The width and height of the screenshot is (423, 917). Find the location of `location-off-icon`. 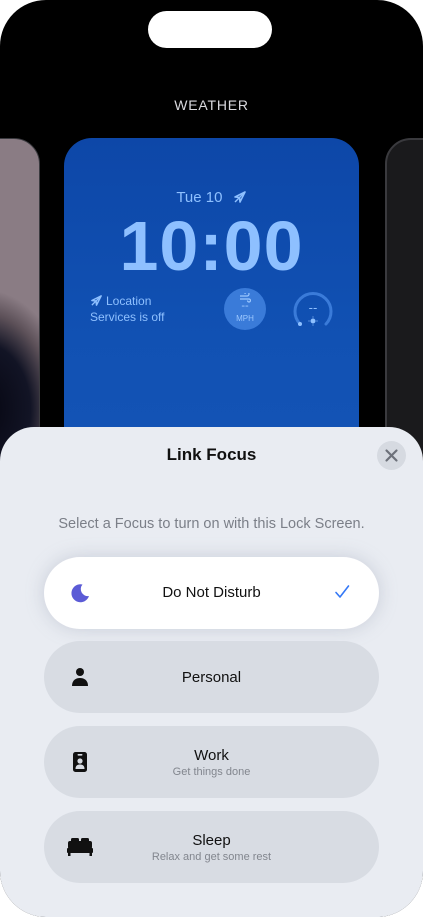

location-off-icon is located at coordinates (96, 302).